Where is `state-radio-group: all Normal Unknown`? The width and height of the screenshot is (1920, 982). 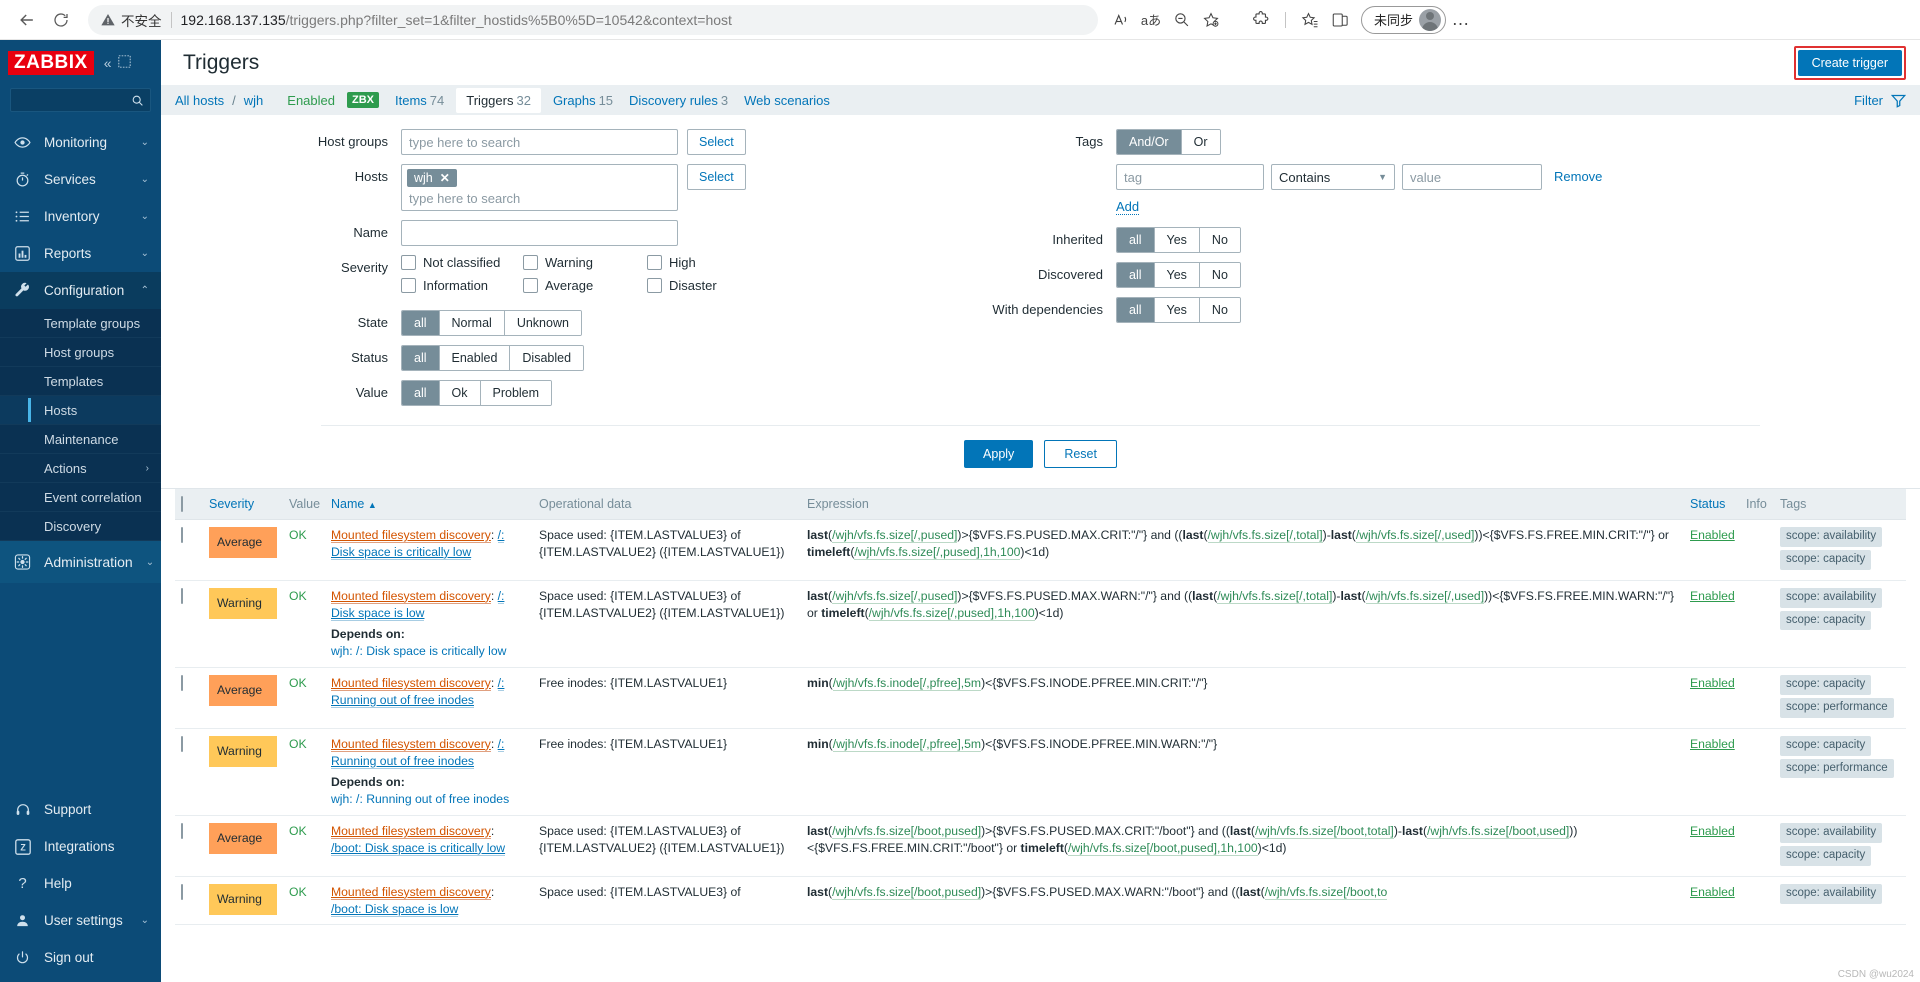 state-radio-group: all Normal Unknown is located at coordinates (491, 323).